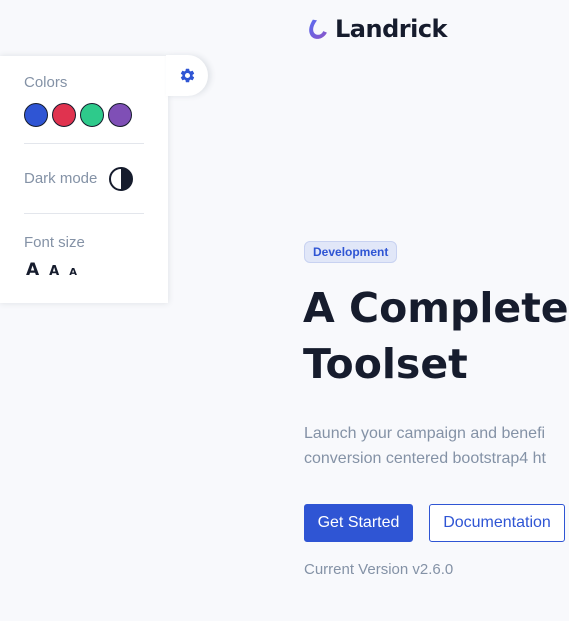 The width and height of the screenshot is (569, 621). What do you see at coordinates (358, 523) in the screenshot?
I see `get-started-button: Get Started` at bounding box center [358, 523].